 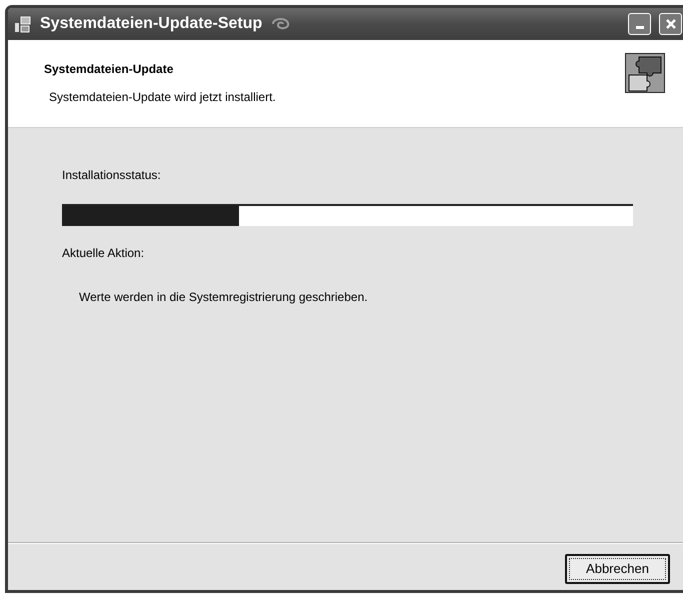 What do you see at coordinates (617, 569) in the screenshot?
I see `cancel-button: Abbrechen` at bounding box center [617, 569].